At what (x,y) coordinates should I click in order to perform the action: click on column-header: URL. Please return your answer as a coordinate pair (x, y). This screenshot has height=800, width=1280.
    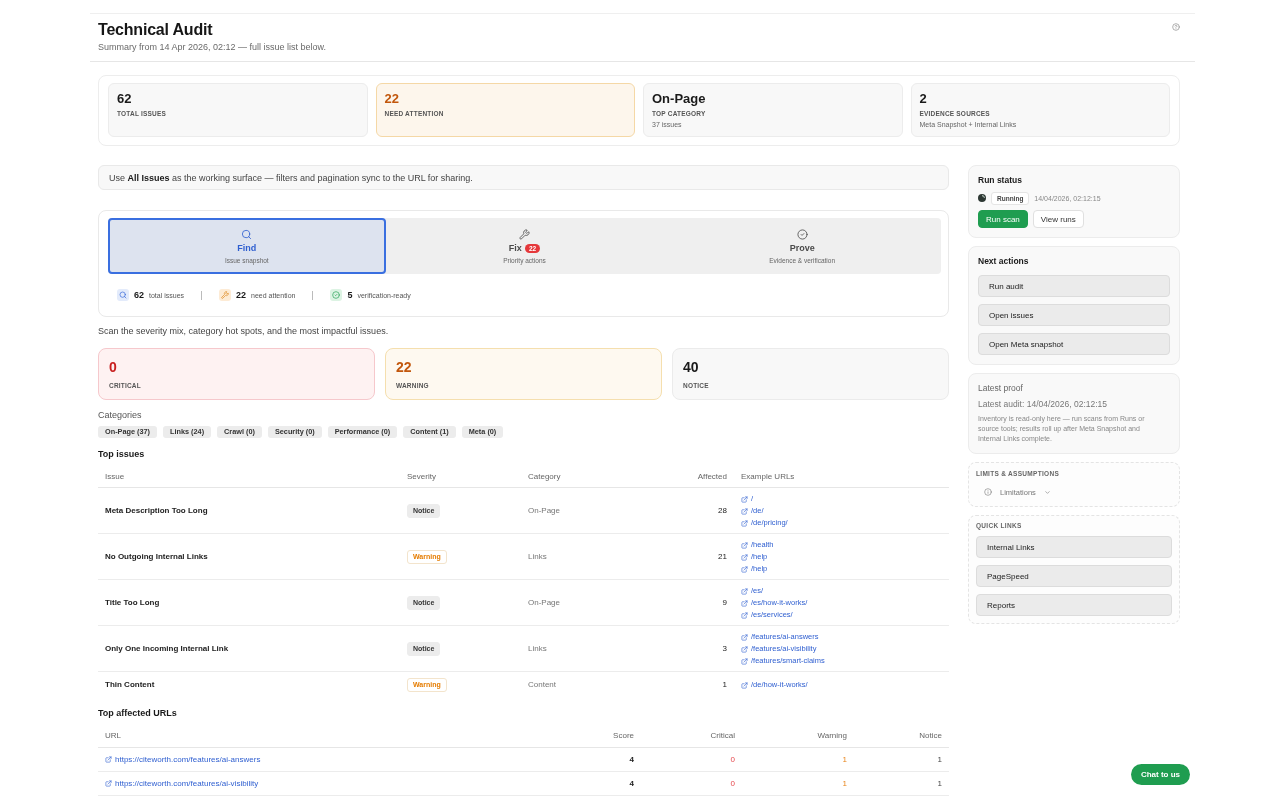
    Looking at the image, I should click on (113, 735).